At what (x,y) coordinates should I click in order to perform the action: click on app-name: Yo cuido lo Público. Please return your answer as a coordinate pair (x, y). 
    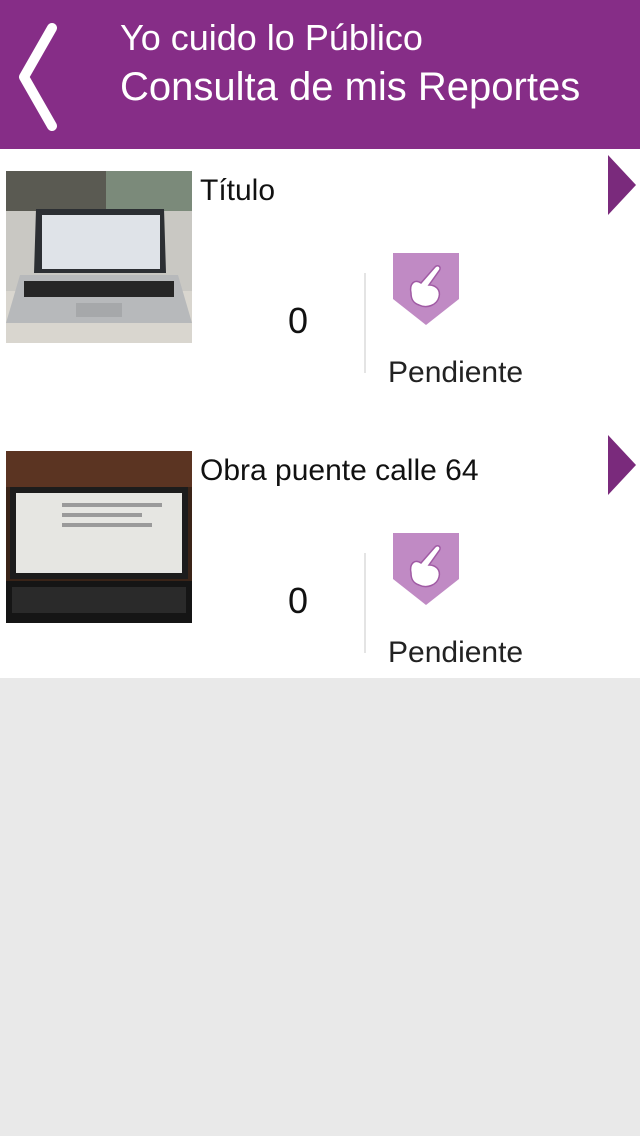
    Looking at the image, I should click on (271, 37).